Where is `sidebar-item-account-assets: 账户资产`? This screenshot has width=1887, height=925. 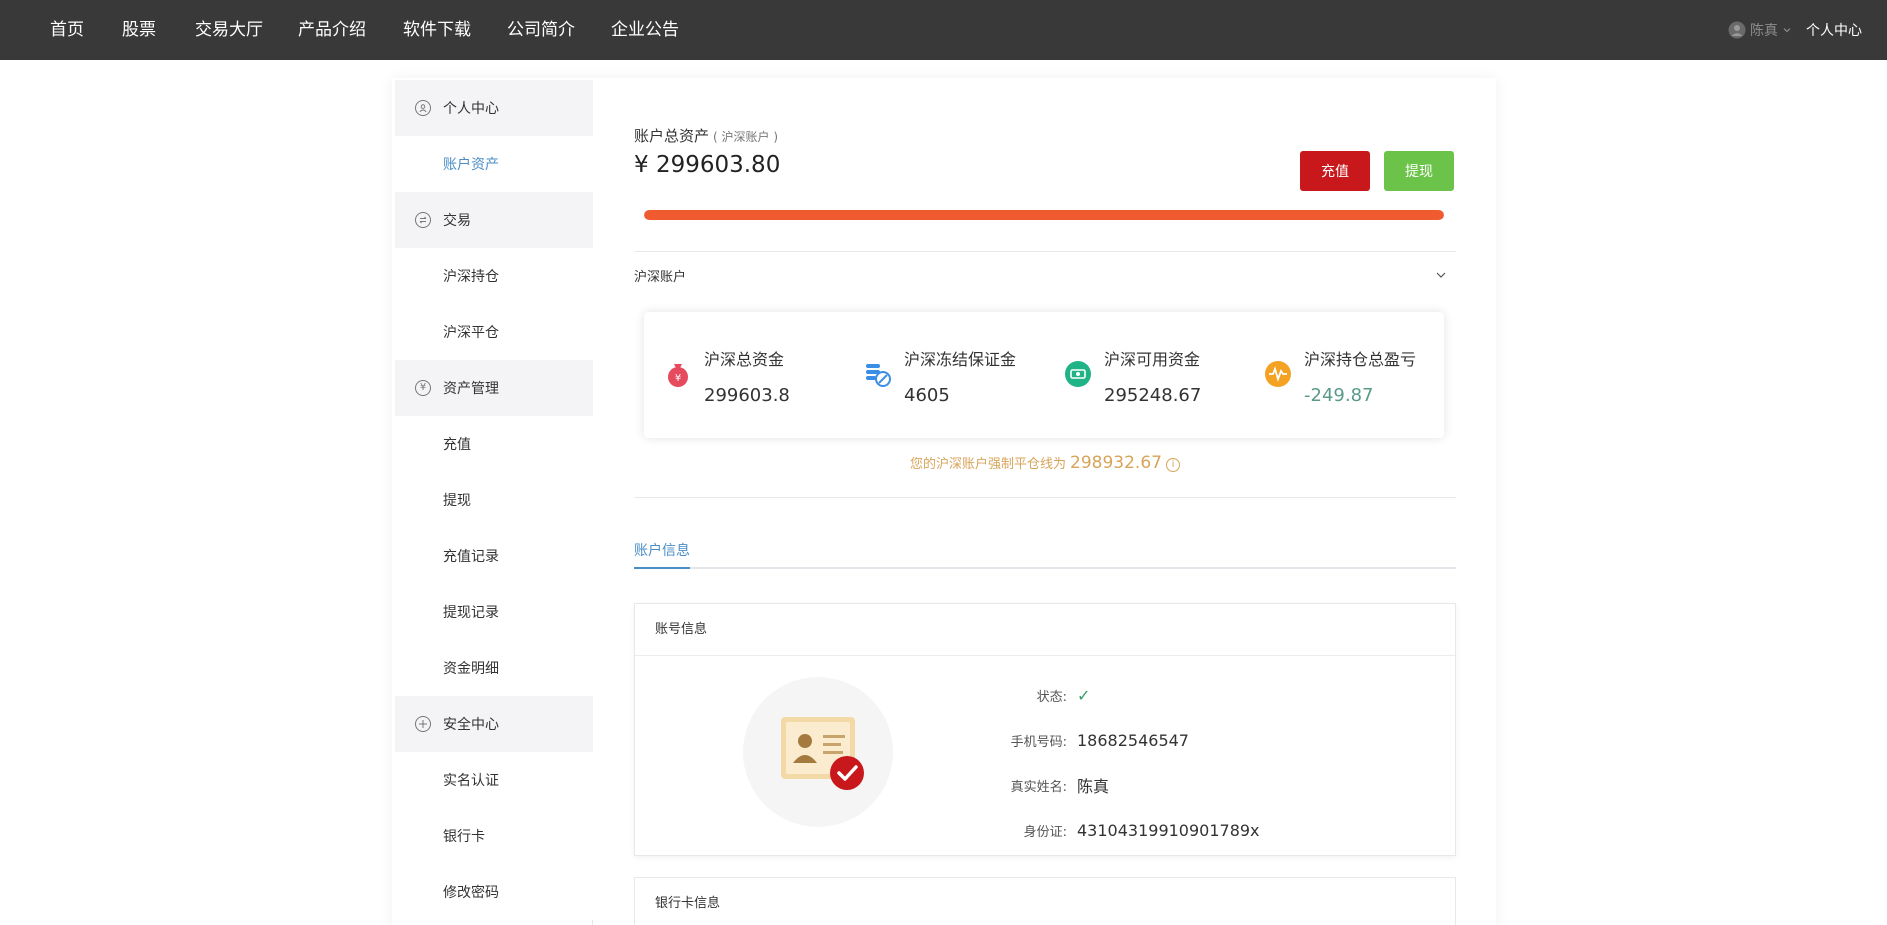
sidebar-item-account-assets: 账户资产 is located at coordinates (494, 164).